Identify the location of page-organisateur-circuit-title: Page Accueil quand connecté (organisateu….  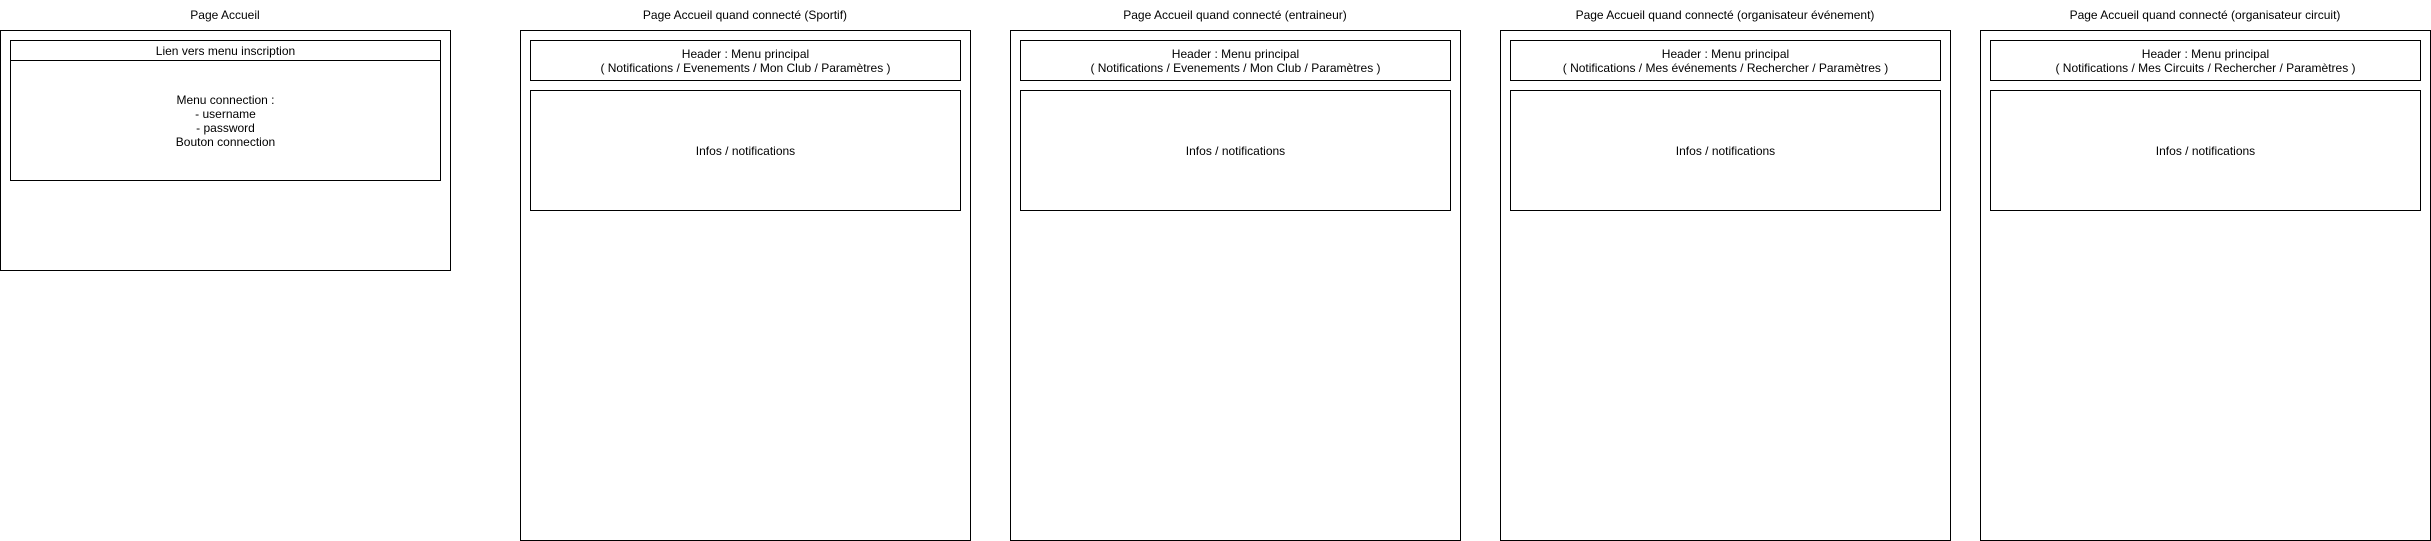
(2205, 15).